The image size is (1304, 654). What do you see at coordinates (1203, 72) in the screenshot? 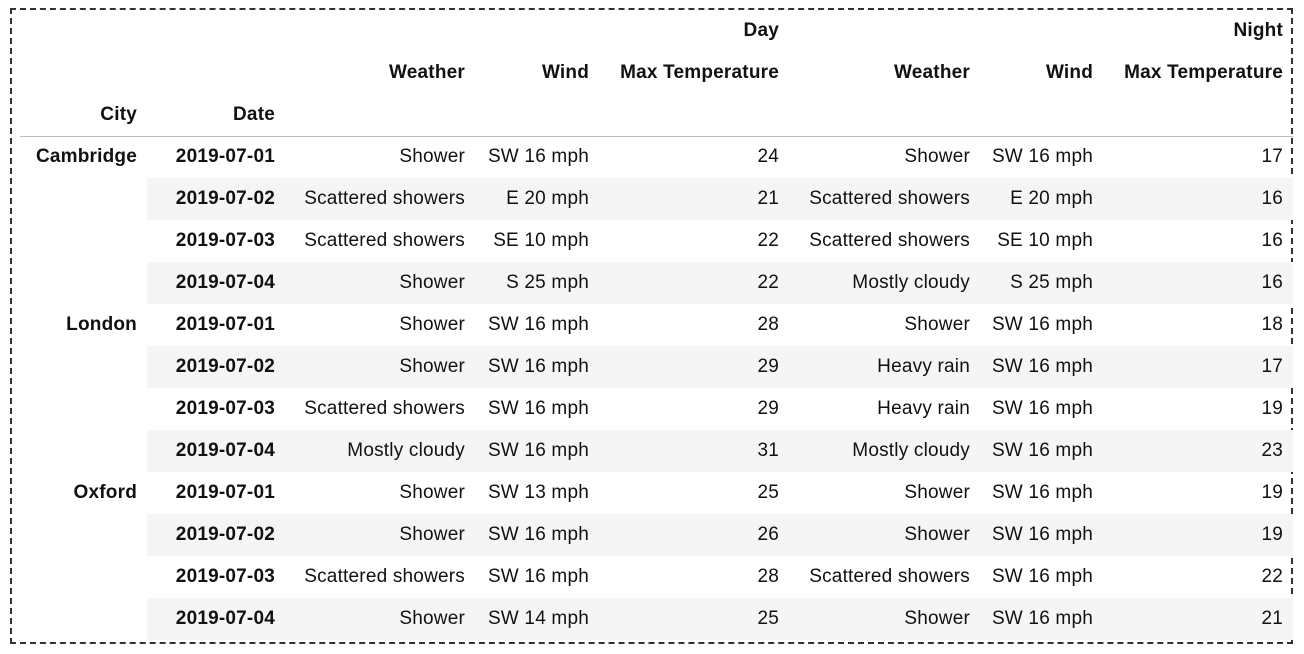
I see `header-night-max-temperature: Max Temperature` at bounding box center [1203, 72].